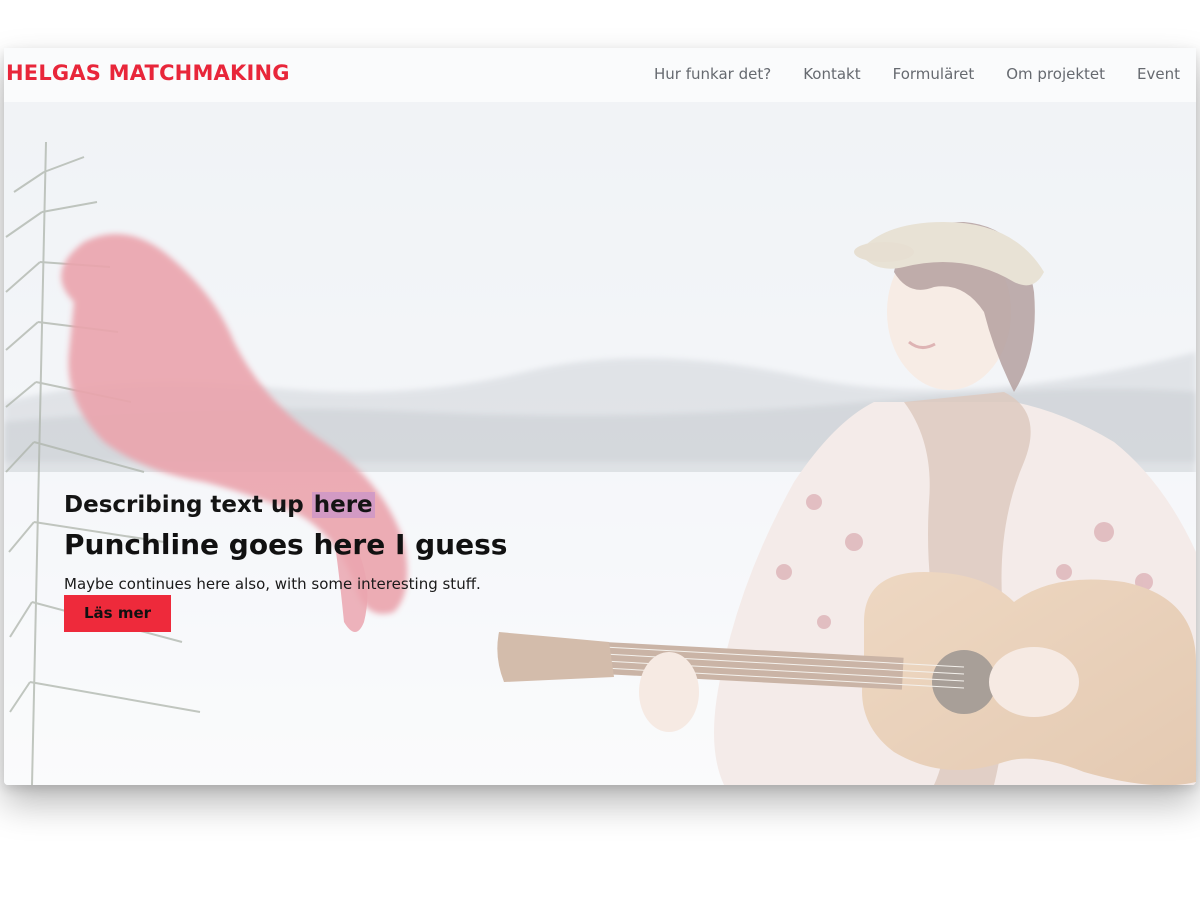 This screenshot has width=1200, height=900. What do you see at coordinates (1158, 74) in the screenshot?
I see `nav-link-event: Event` at bounding box center [1158, 74].